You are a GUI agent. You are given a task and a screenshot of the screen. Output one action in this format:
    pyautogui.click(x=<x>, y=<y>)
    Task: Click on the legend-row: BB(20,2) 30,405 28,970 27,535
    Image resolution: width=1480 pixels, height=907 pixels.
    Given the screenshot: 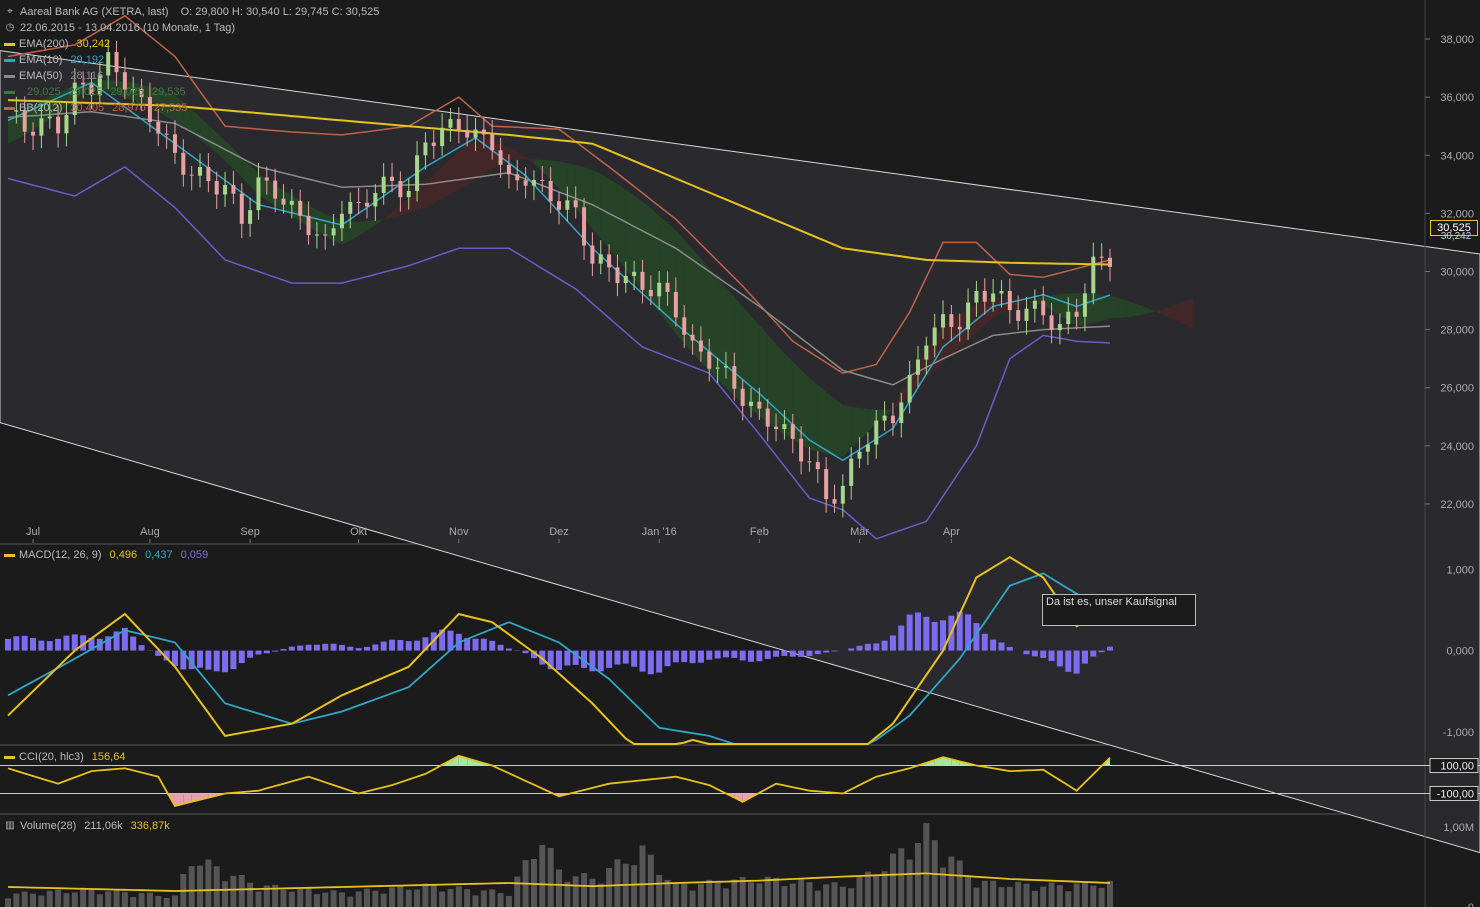 What is the action you would take?
    pyautogui.click(x=191, y=108)
    